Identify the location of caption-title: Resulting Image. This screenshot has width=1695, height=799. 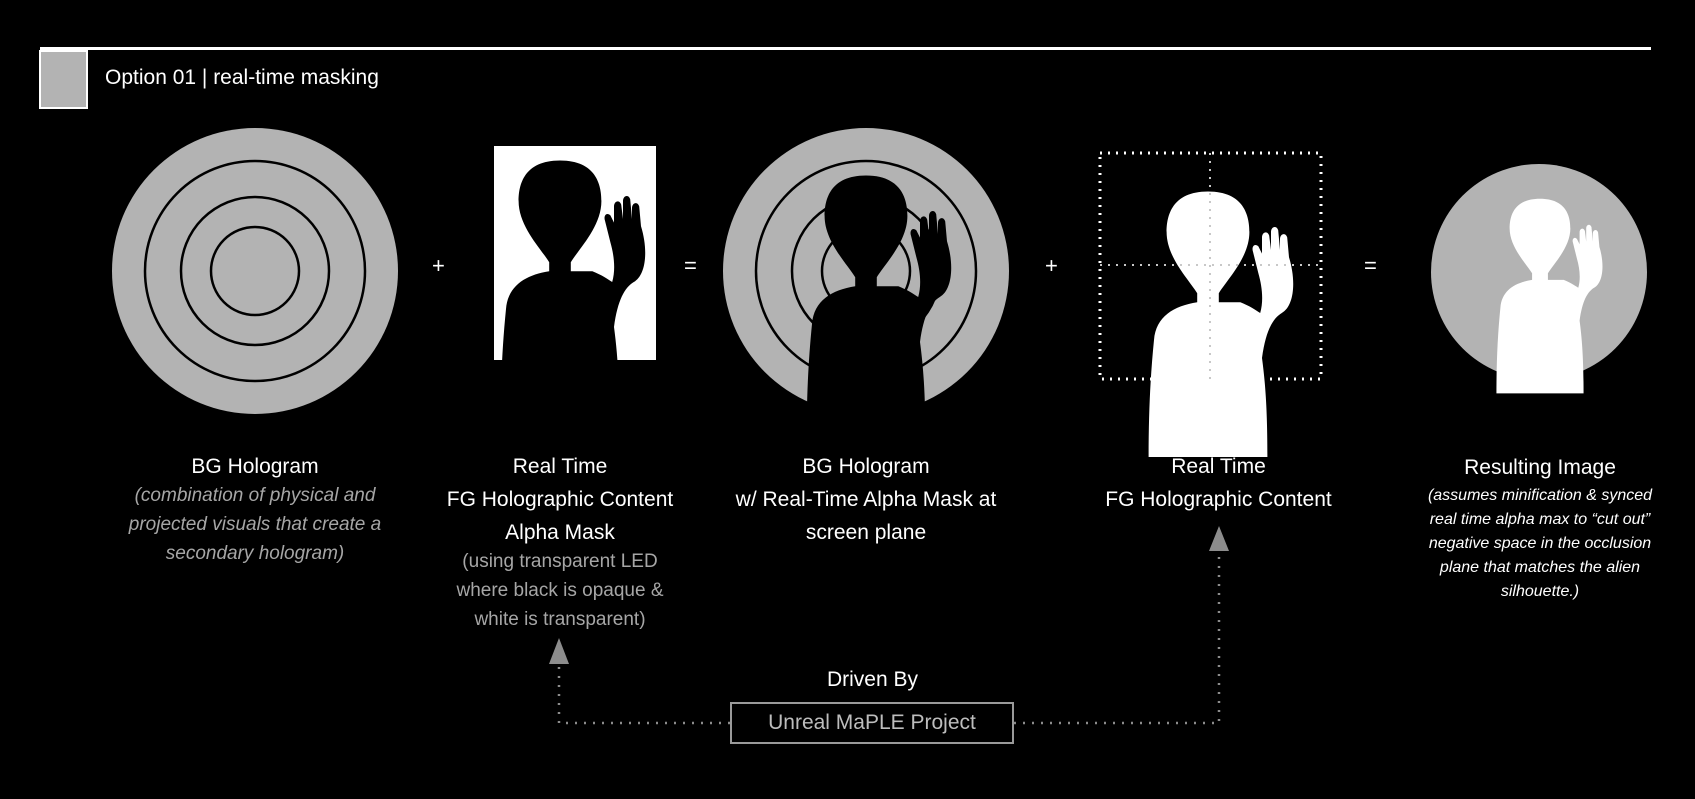
(1540, 467).